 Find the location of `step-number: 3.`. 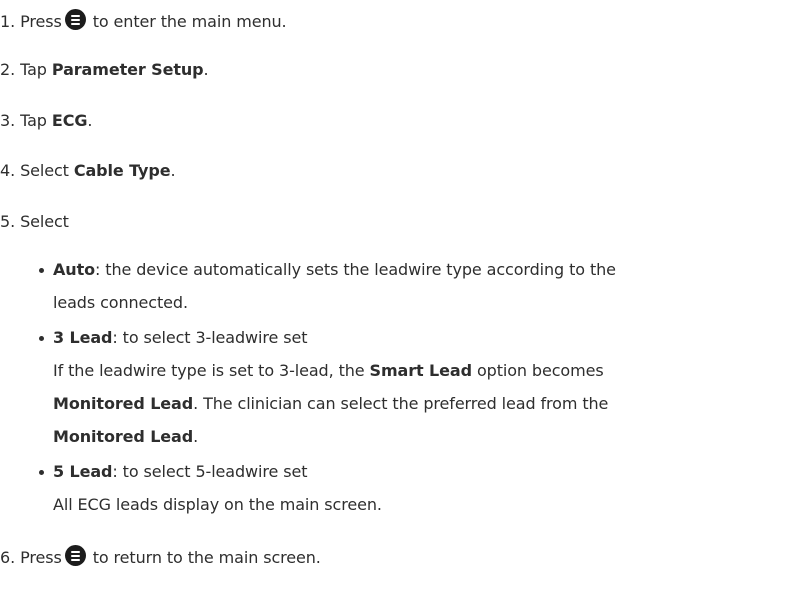

step-number: 3. is located at coordinates (8, 120).